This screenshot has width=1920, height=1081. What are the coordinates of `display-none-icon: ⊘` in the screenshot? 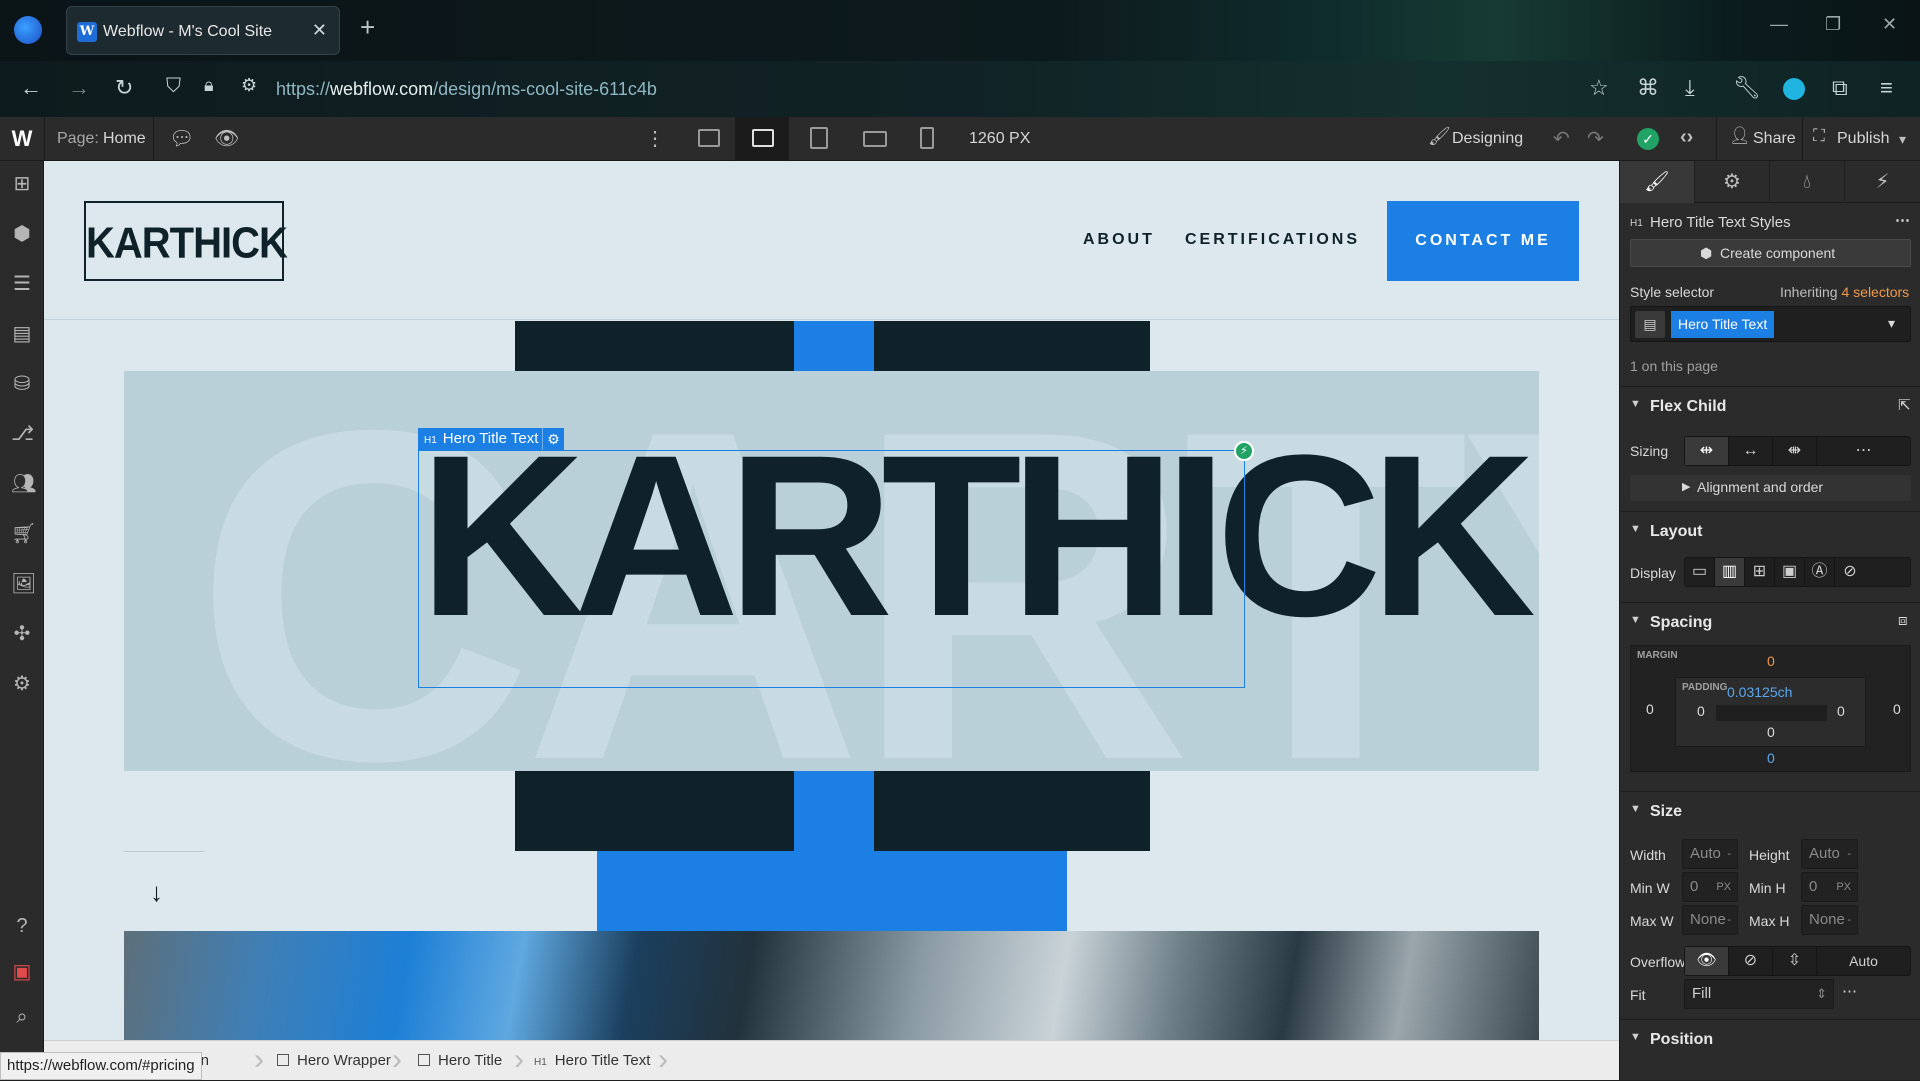 It's located at (1850, 572).